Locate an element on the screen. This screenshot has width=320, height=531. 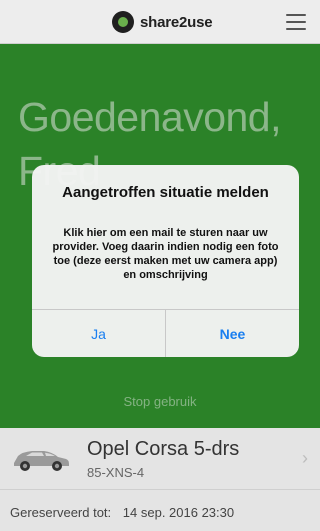
reservation-info: Gereserveerd tot: 14 sep. 2016 23:30 is located at coordinates (165, 512).